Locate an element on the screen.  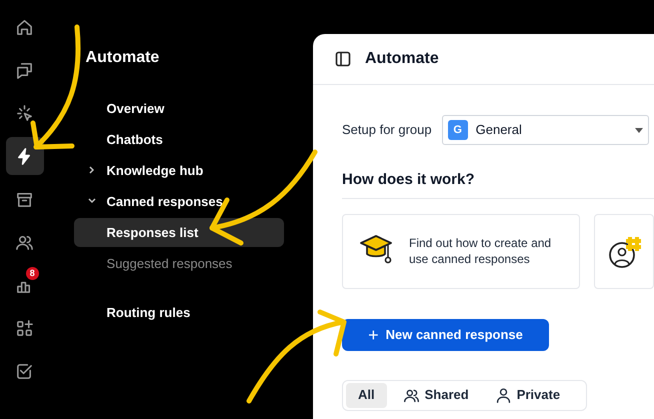
section-title: Automate is located at coordinates (122, 58).